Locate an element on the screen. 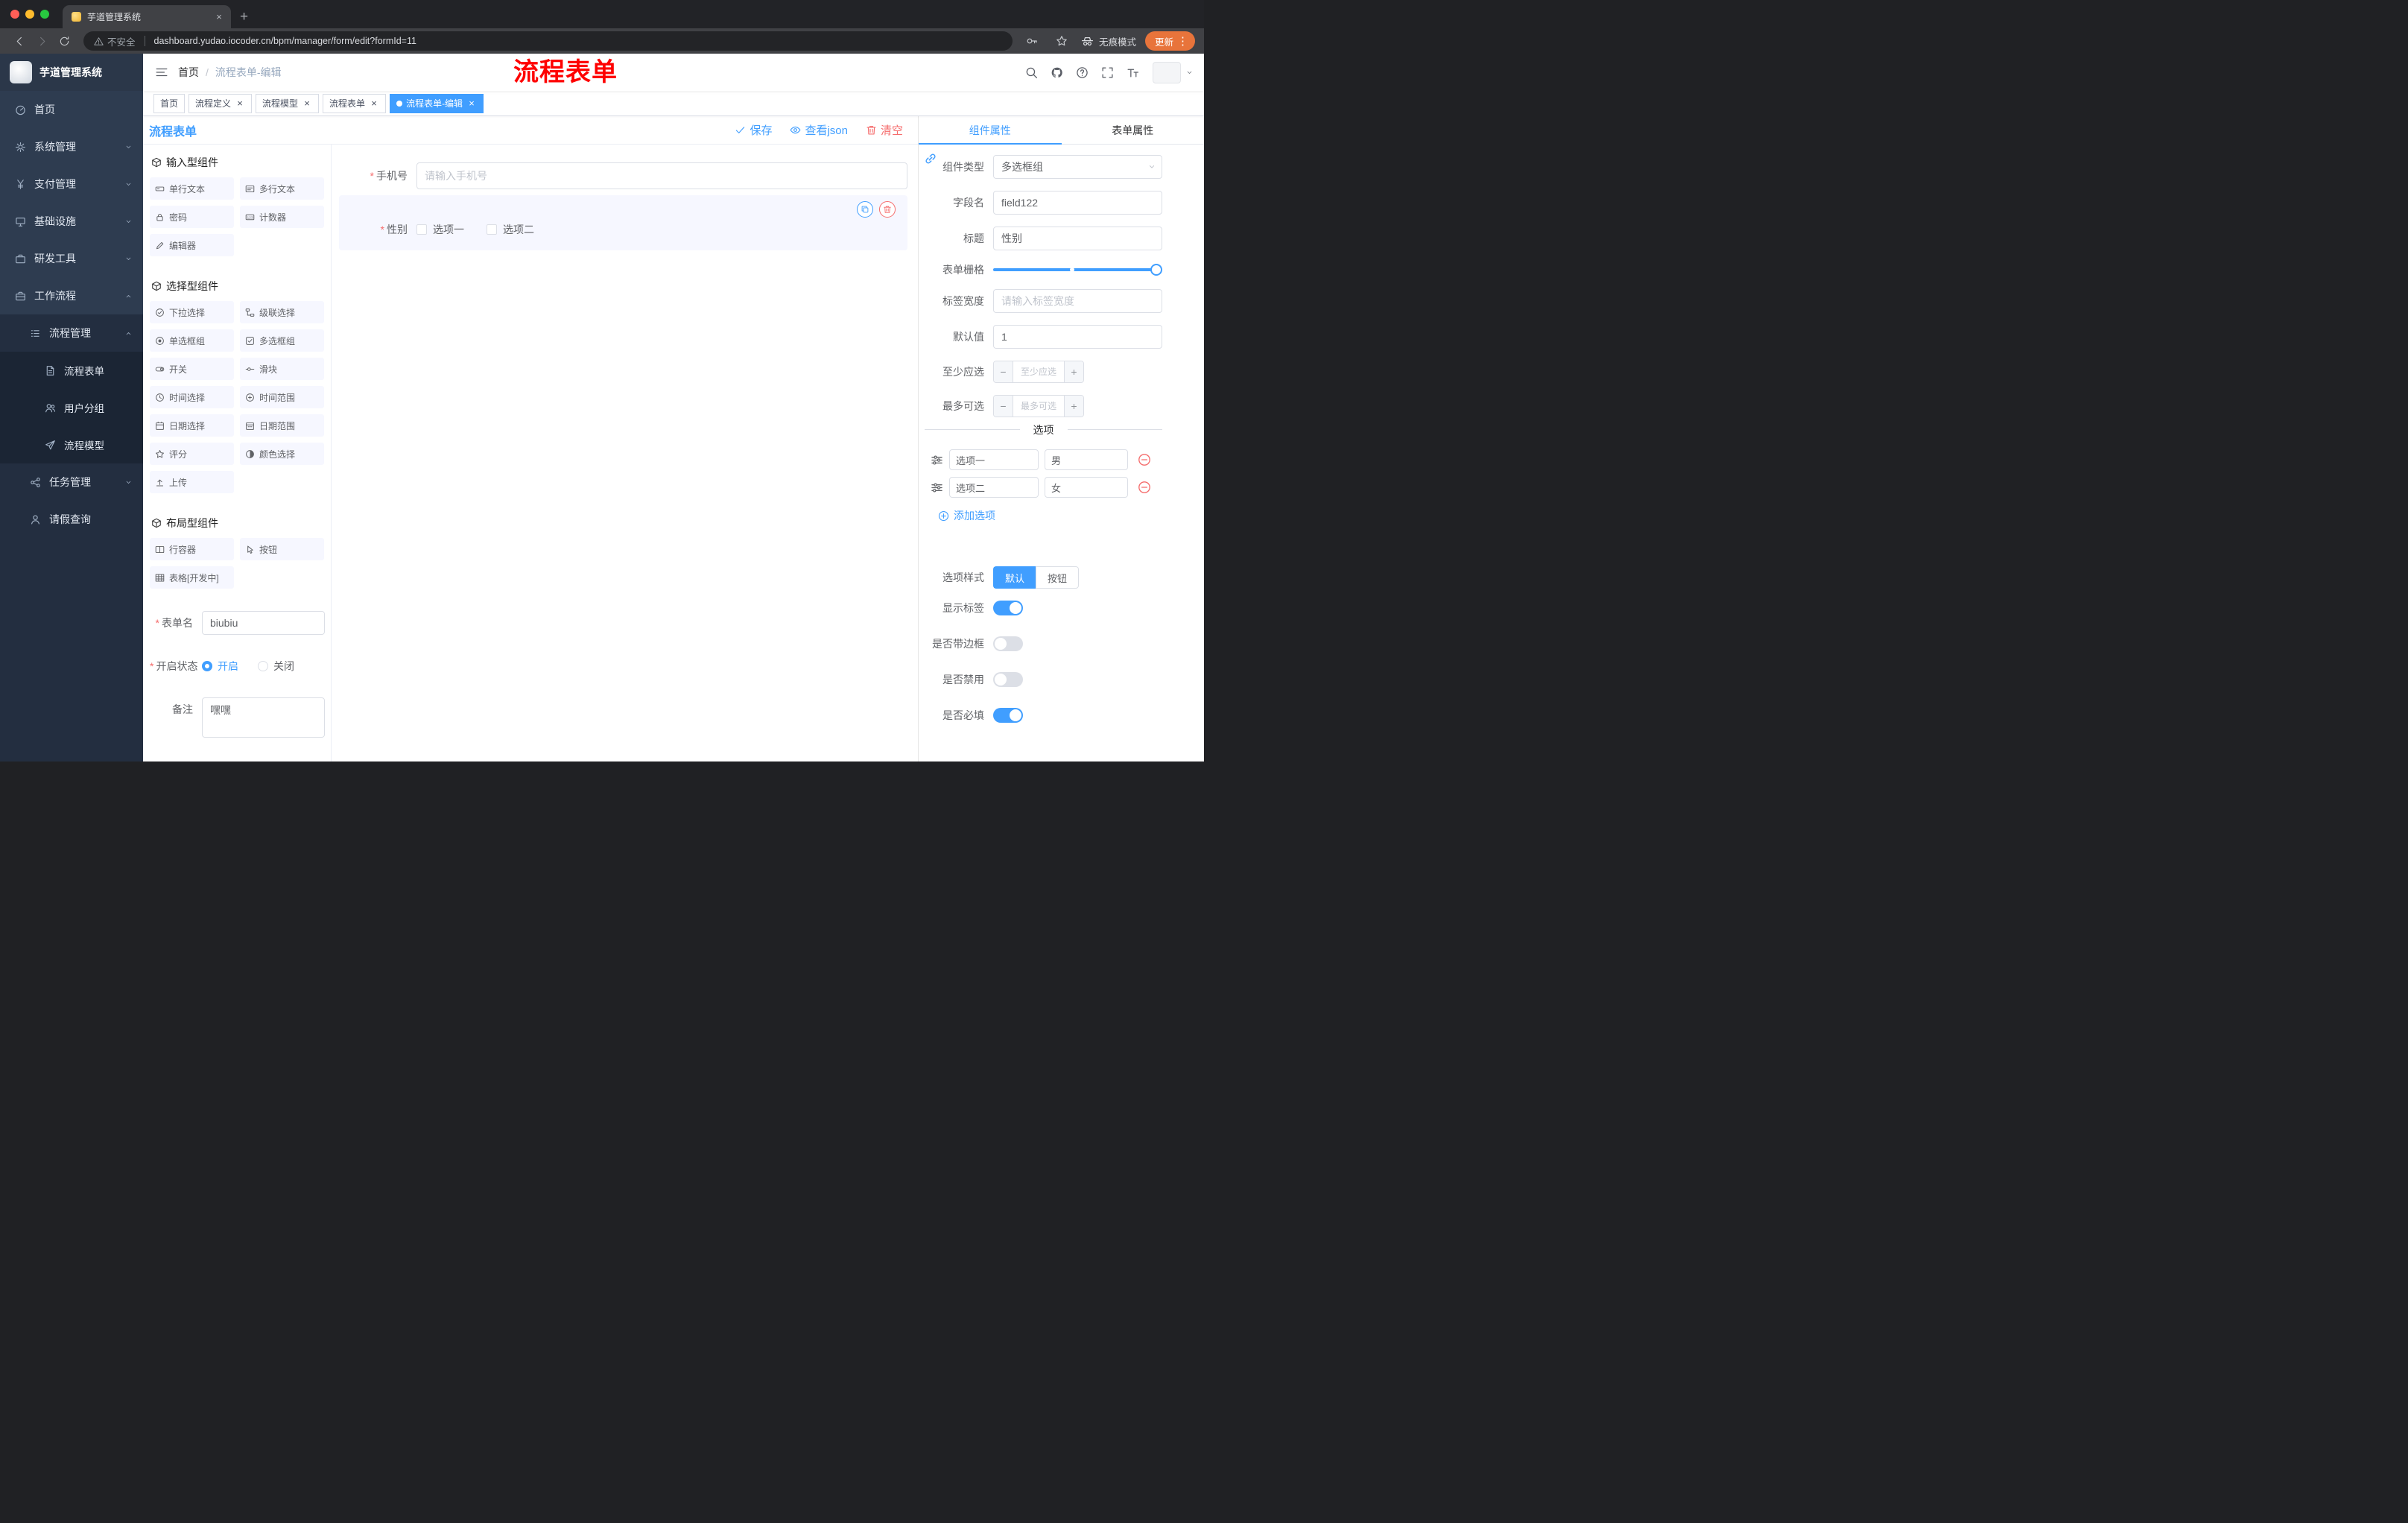  title-input is located at coordinates (1077, 238).